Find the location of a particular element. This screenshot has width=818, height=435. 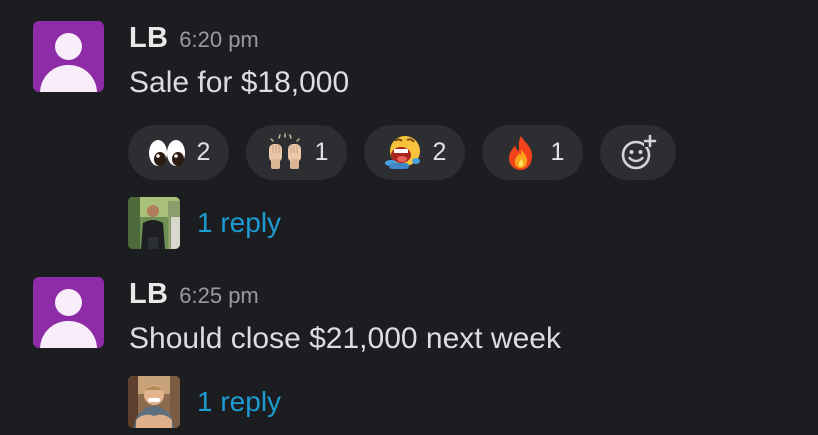

message-text: Should close $21,000 next week is located at coordinates (345, 338).